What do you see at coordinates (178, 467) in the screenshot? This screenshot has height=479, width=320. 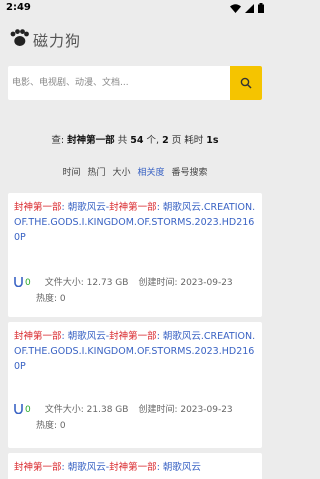 I see `title-text: : 朝歌风云` at bounding box center [178, 467].